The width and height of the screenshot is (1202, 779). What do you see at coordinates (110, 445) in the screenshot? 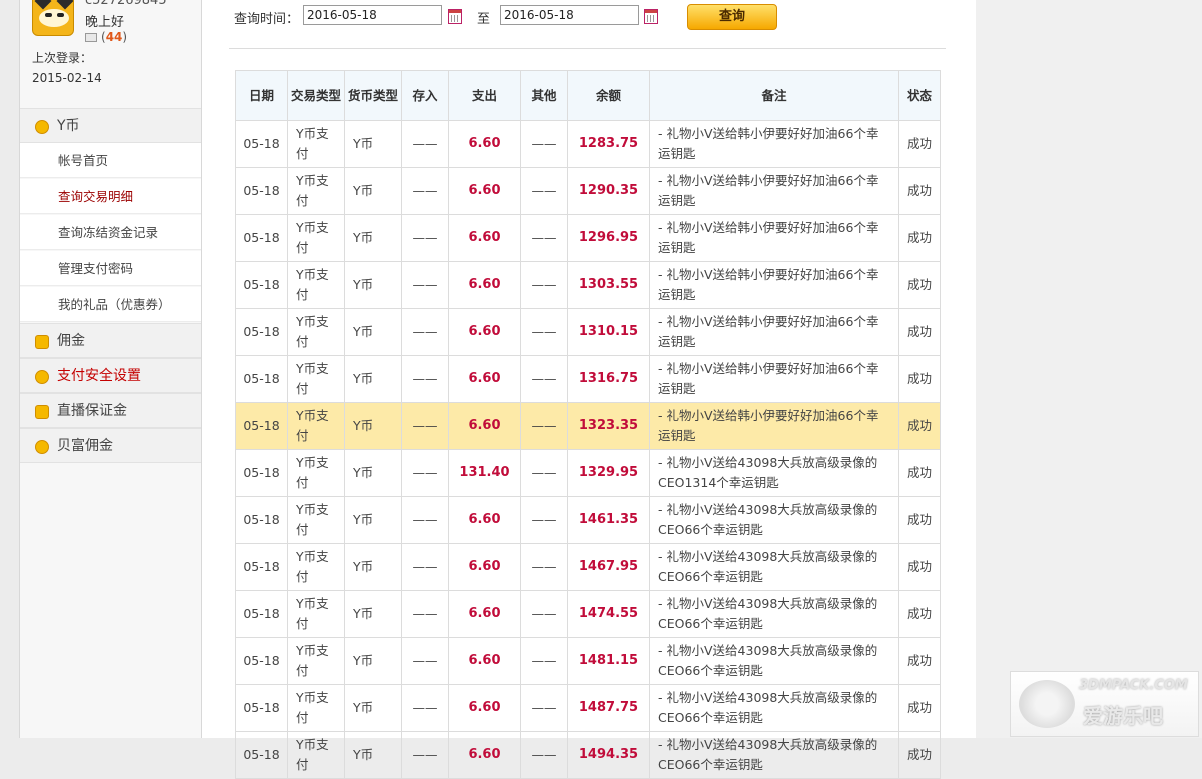
I see `menu-beifu: 贝富佣金` at bounding box center [110, 445].